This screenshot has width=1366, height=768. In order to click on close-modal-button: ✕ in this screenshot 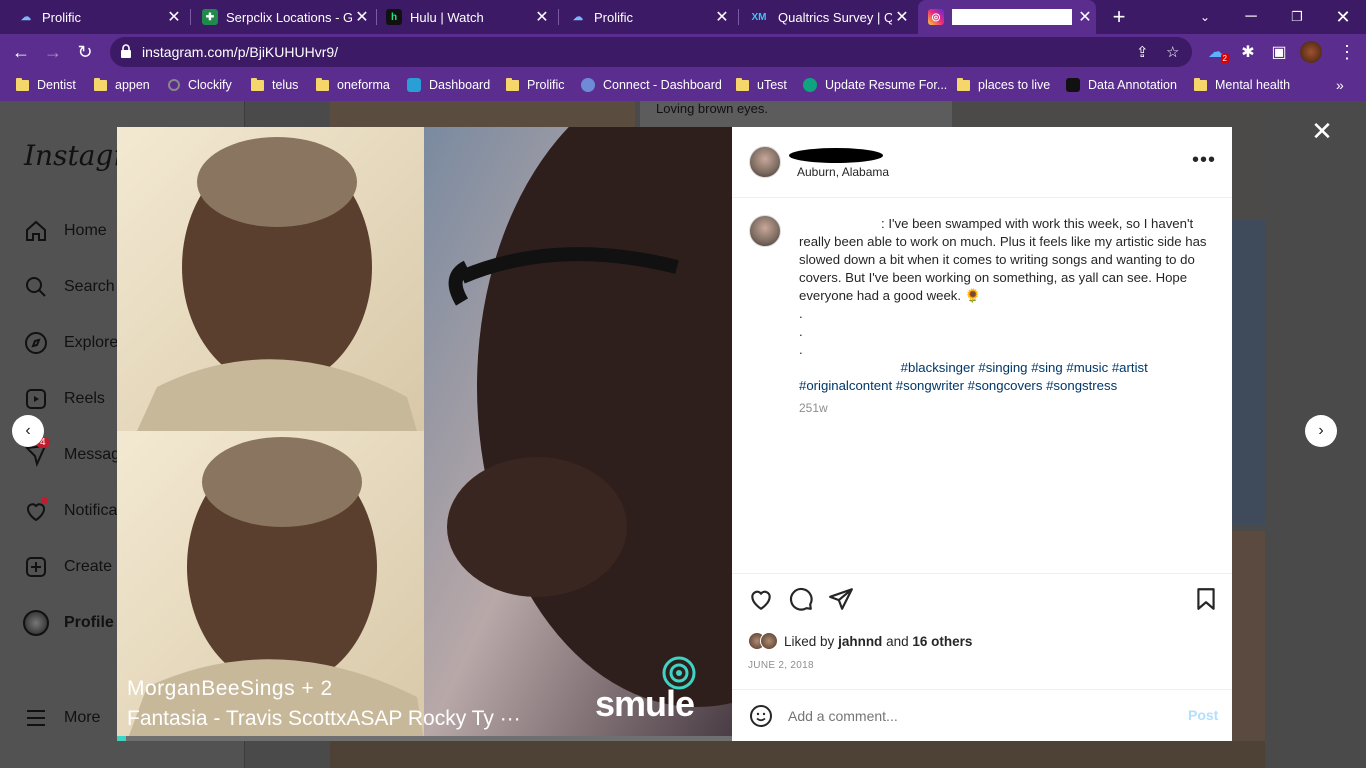, I will do `click(1322, 131)`.